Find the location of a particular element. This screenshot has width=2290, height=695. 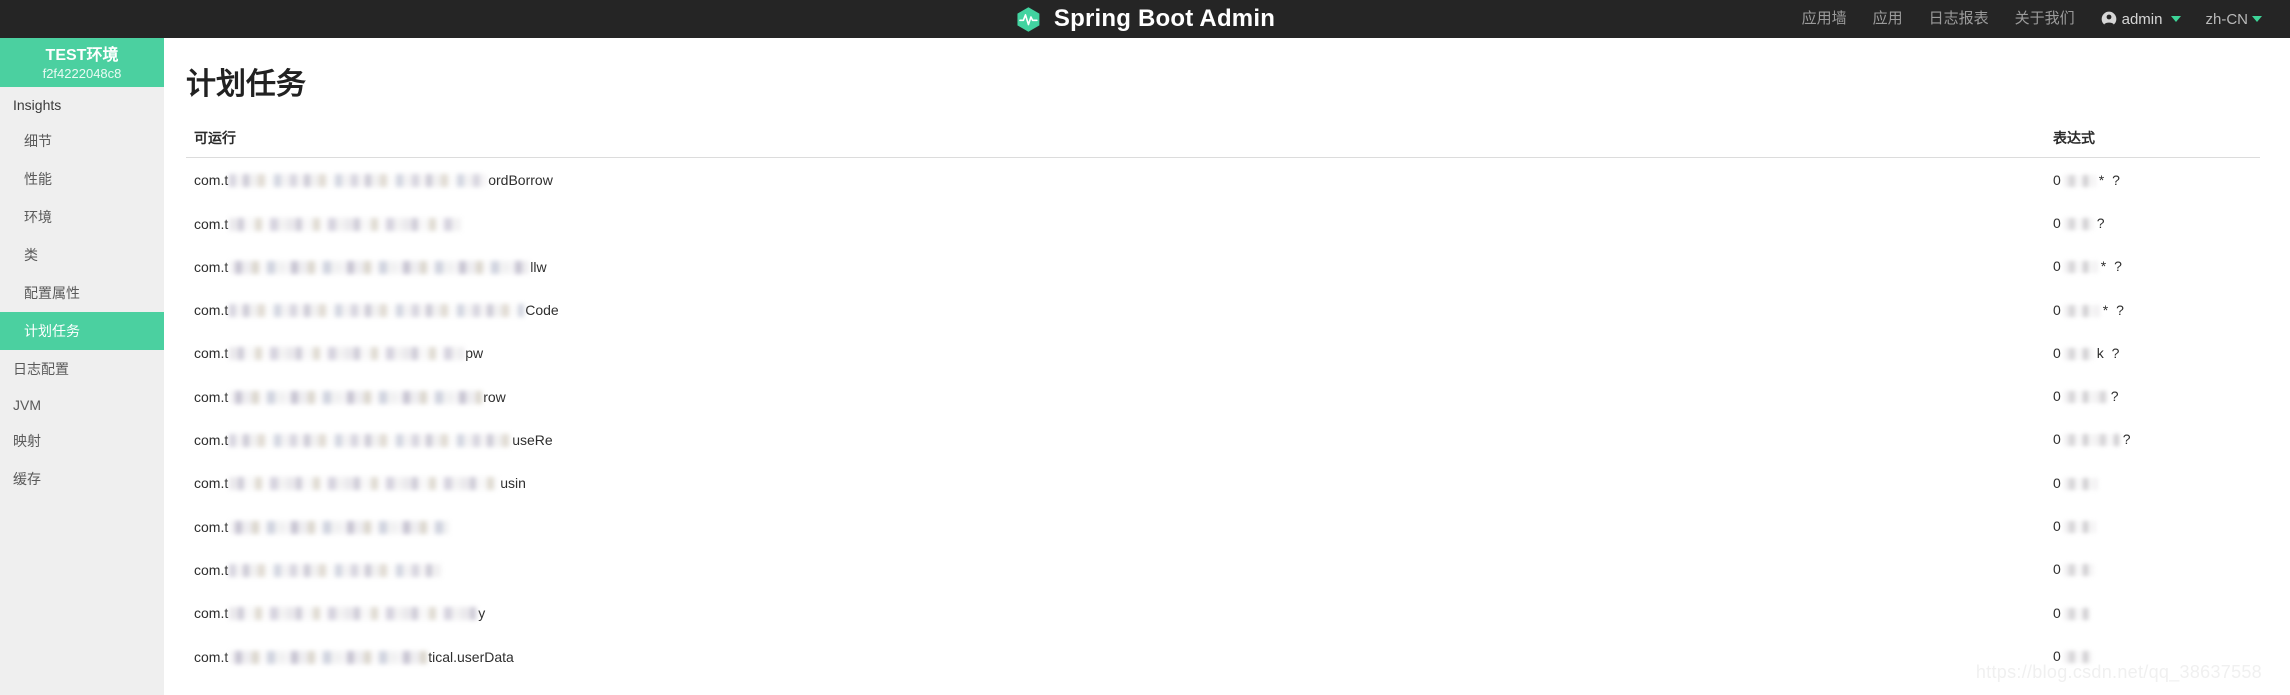

nav-link-log-report: 日志报表 is located at coordinates (1959, 19).